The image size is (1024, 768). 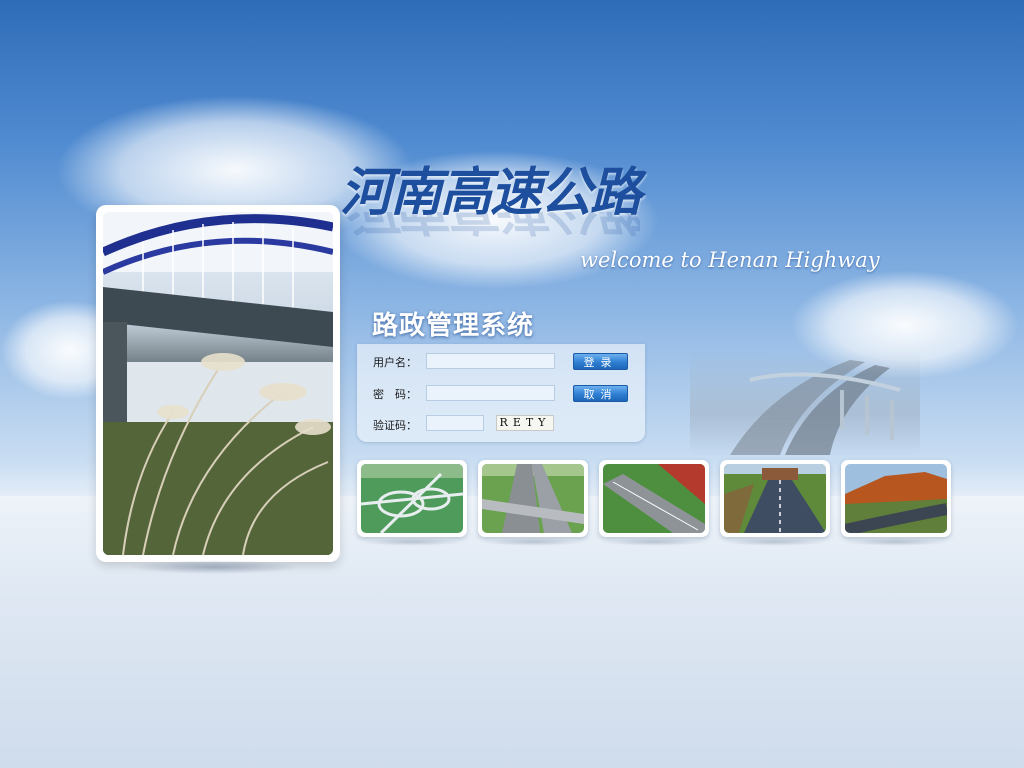 I want to click on tunnel-illustration, so click(x=775, y=498).